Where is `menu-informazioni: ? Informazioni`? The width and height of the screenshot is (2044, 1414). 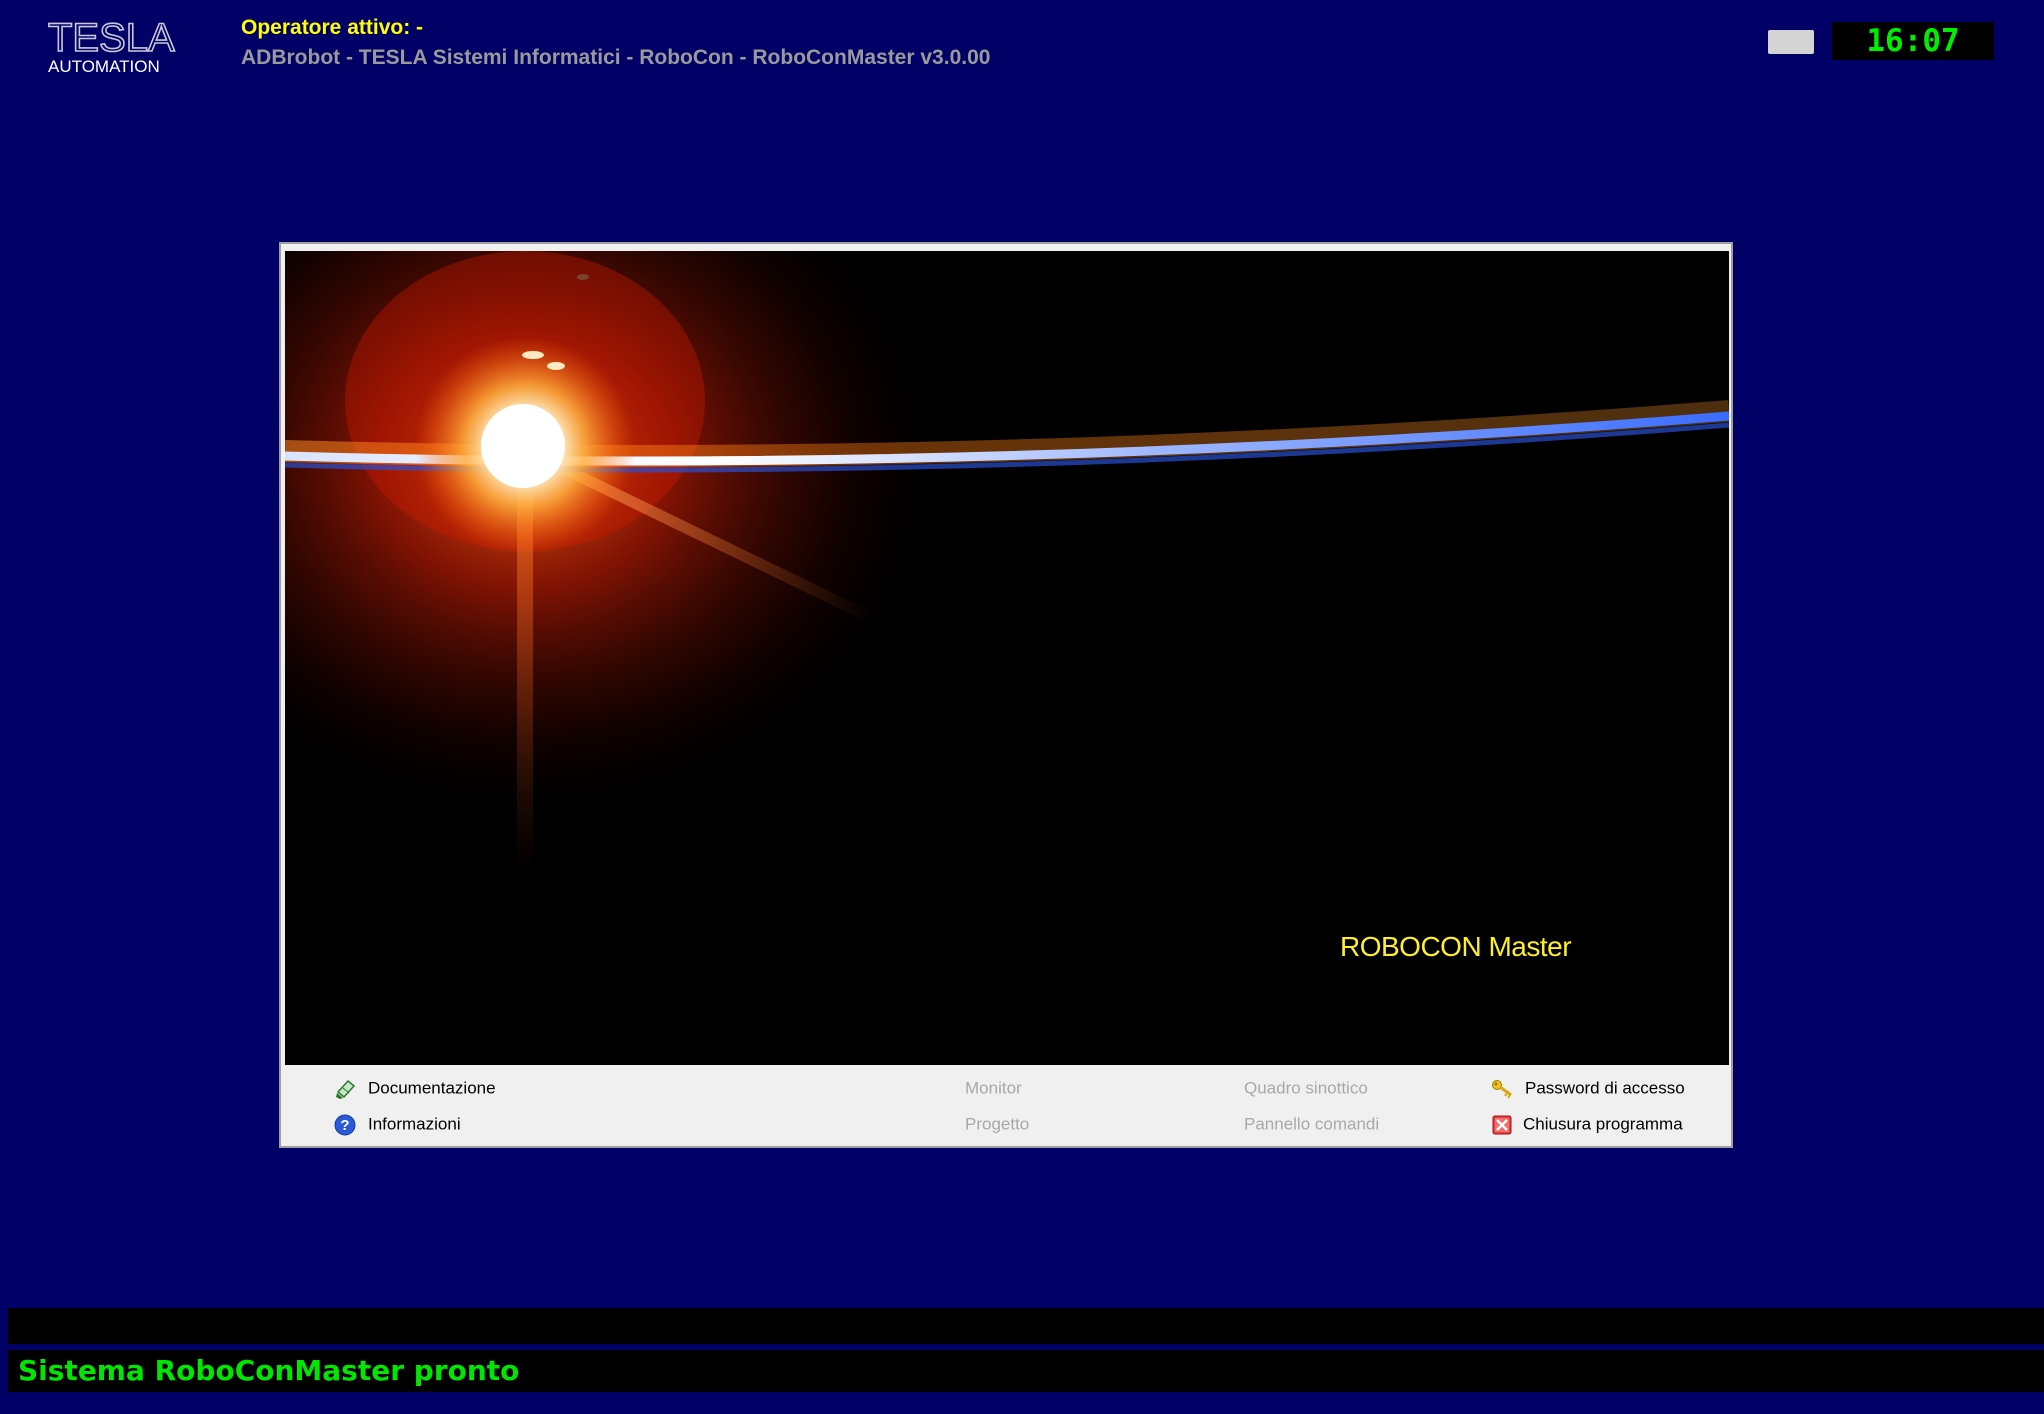
menu-informazioni: ? Informazioni is located at coordinates (397, 1124).